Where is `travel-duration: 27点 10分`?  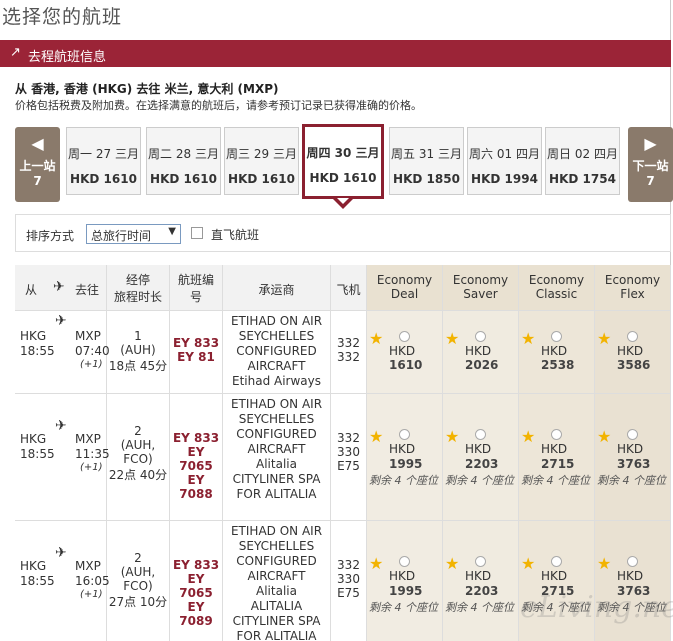
travel-duration: 27点 10分 is located at coordinates (138, 602).